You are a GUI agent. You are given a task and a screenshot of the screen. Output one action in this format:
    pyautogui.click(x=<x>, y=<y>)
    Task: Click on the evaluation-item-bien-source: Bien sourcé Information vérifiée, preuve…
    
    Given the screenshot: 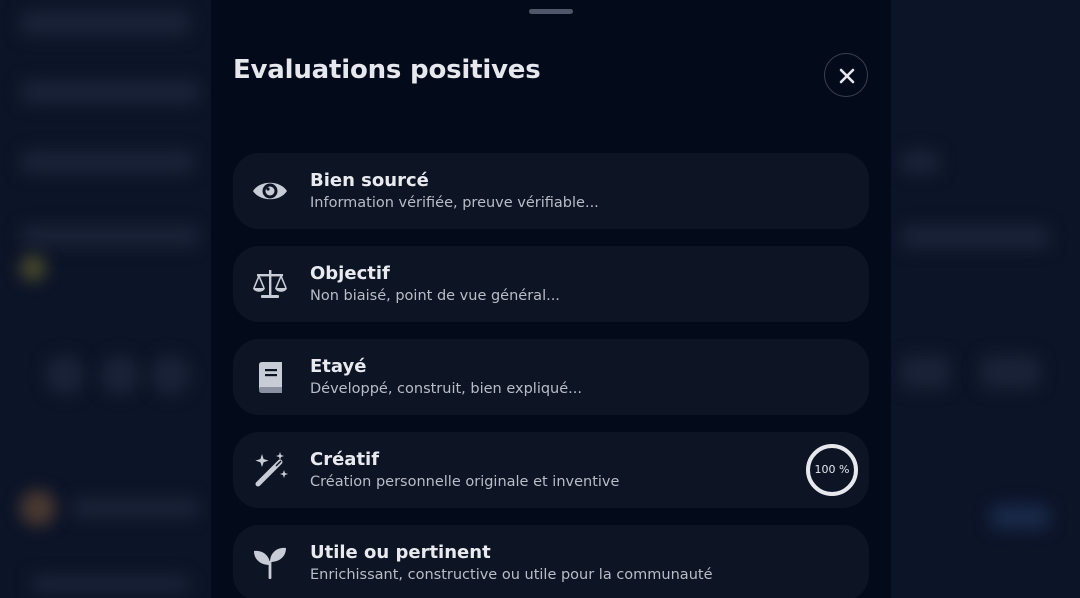 What is the action you would take?
    pyautogui.click(x=551, y=191)
    